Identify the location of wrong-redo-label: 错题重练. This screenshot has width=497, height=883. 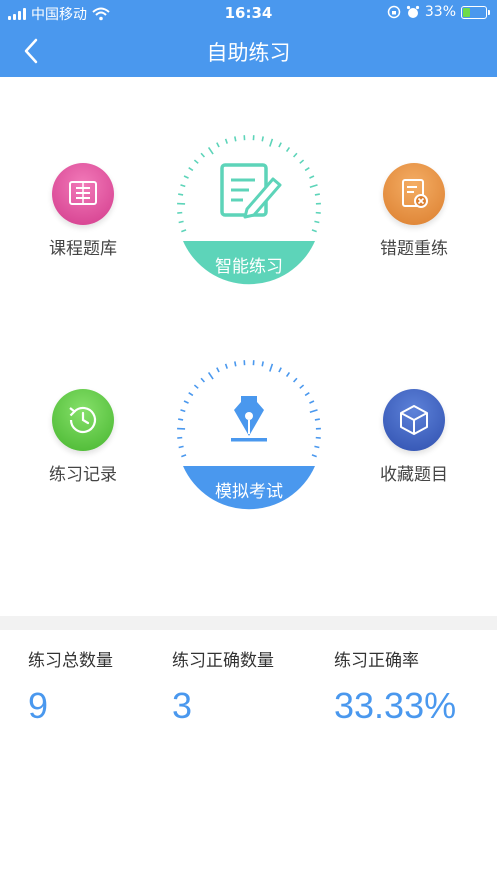
(414, 249).